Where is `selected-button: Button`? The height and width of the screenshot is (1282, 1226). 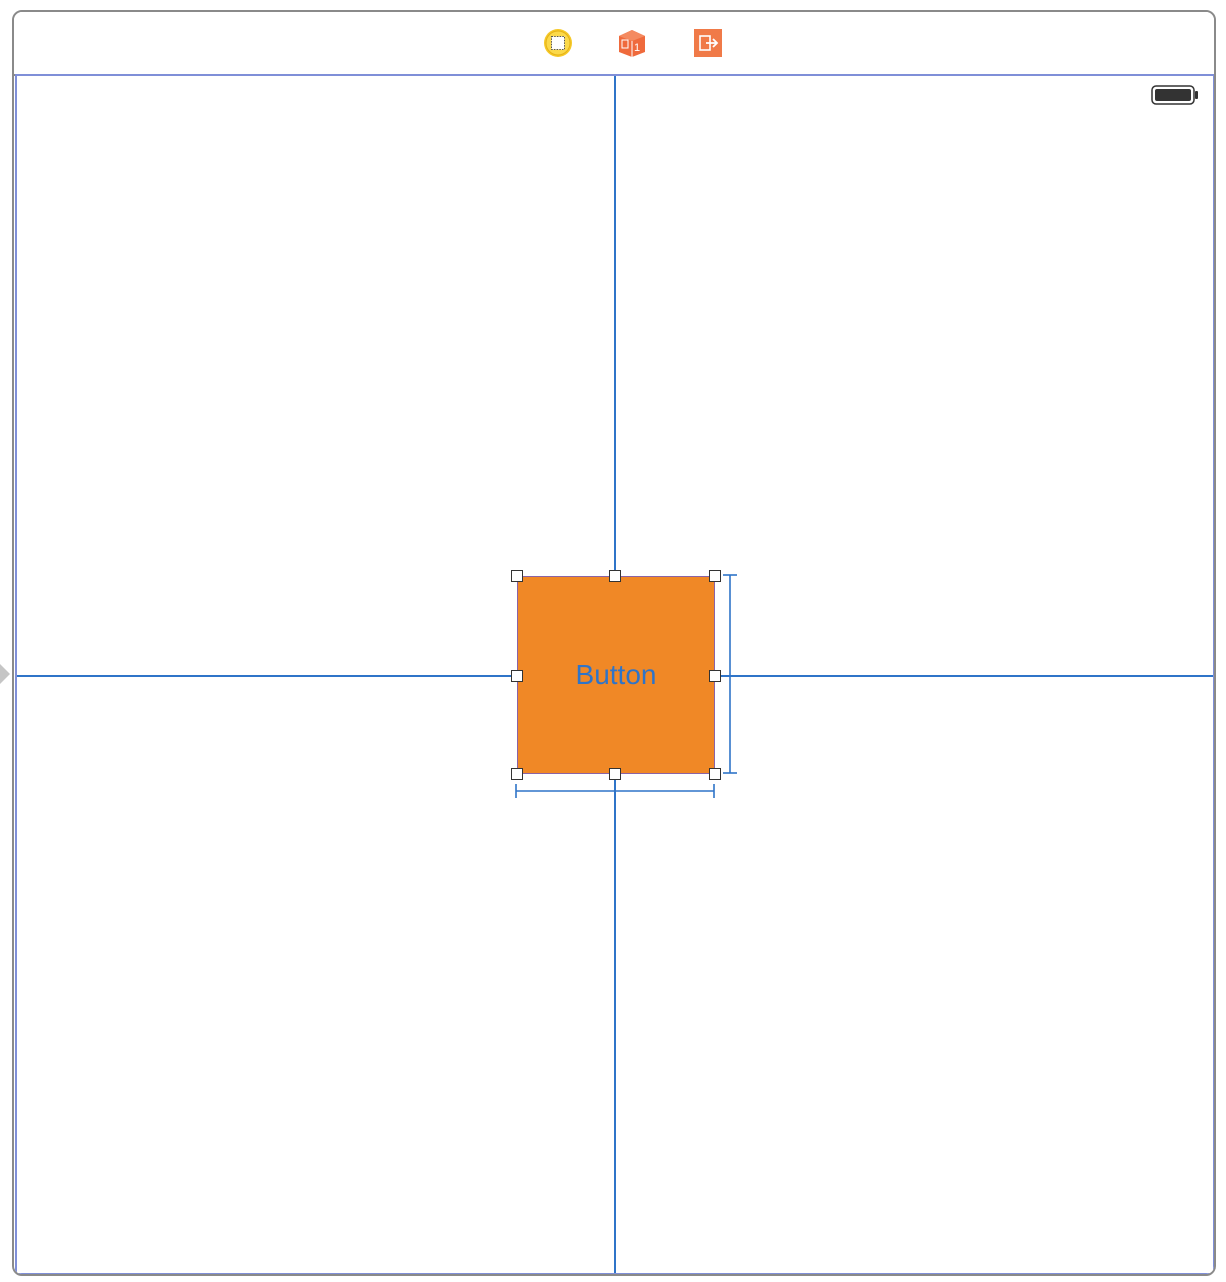
selected-button: Button is located at coordinates (616, 675).